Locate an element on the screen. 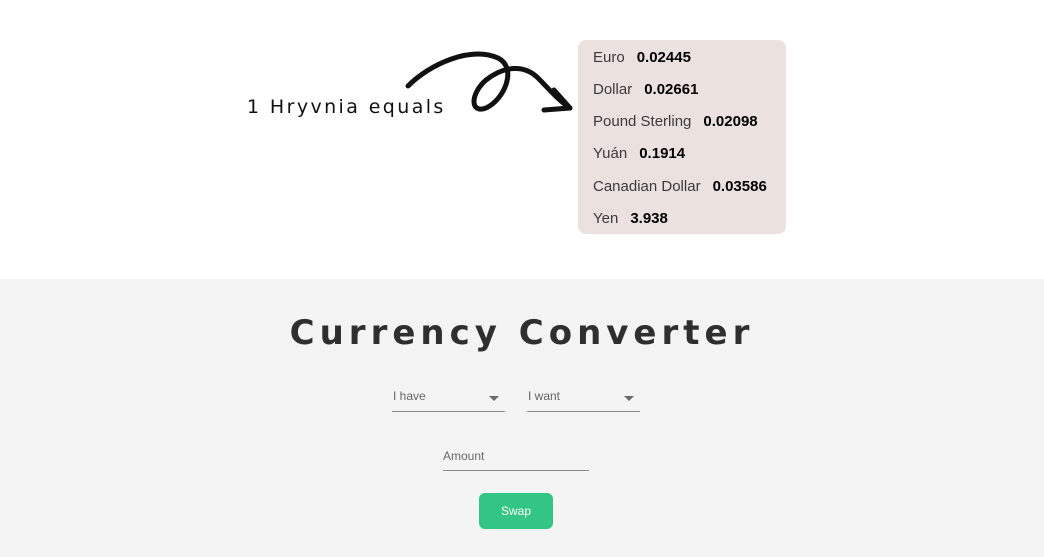 Image resolution: width=1044 pixels, height=557 pixels. rate-name: Euro is located at coordinates (609, 57).